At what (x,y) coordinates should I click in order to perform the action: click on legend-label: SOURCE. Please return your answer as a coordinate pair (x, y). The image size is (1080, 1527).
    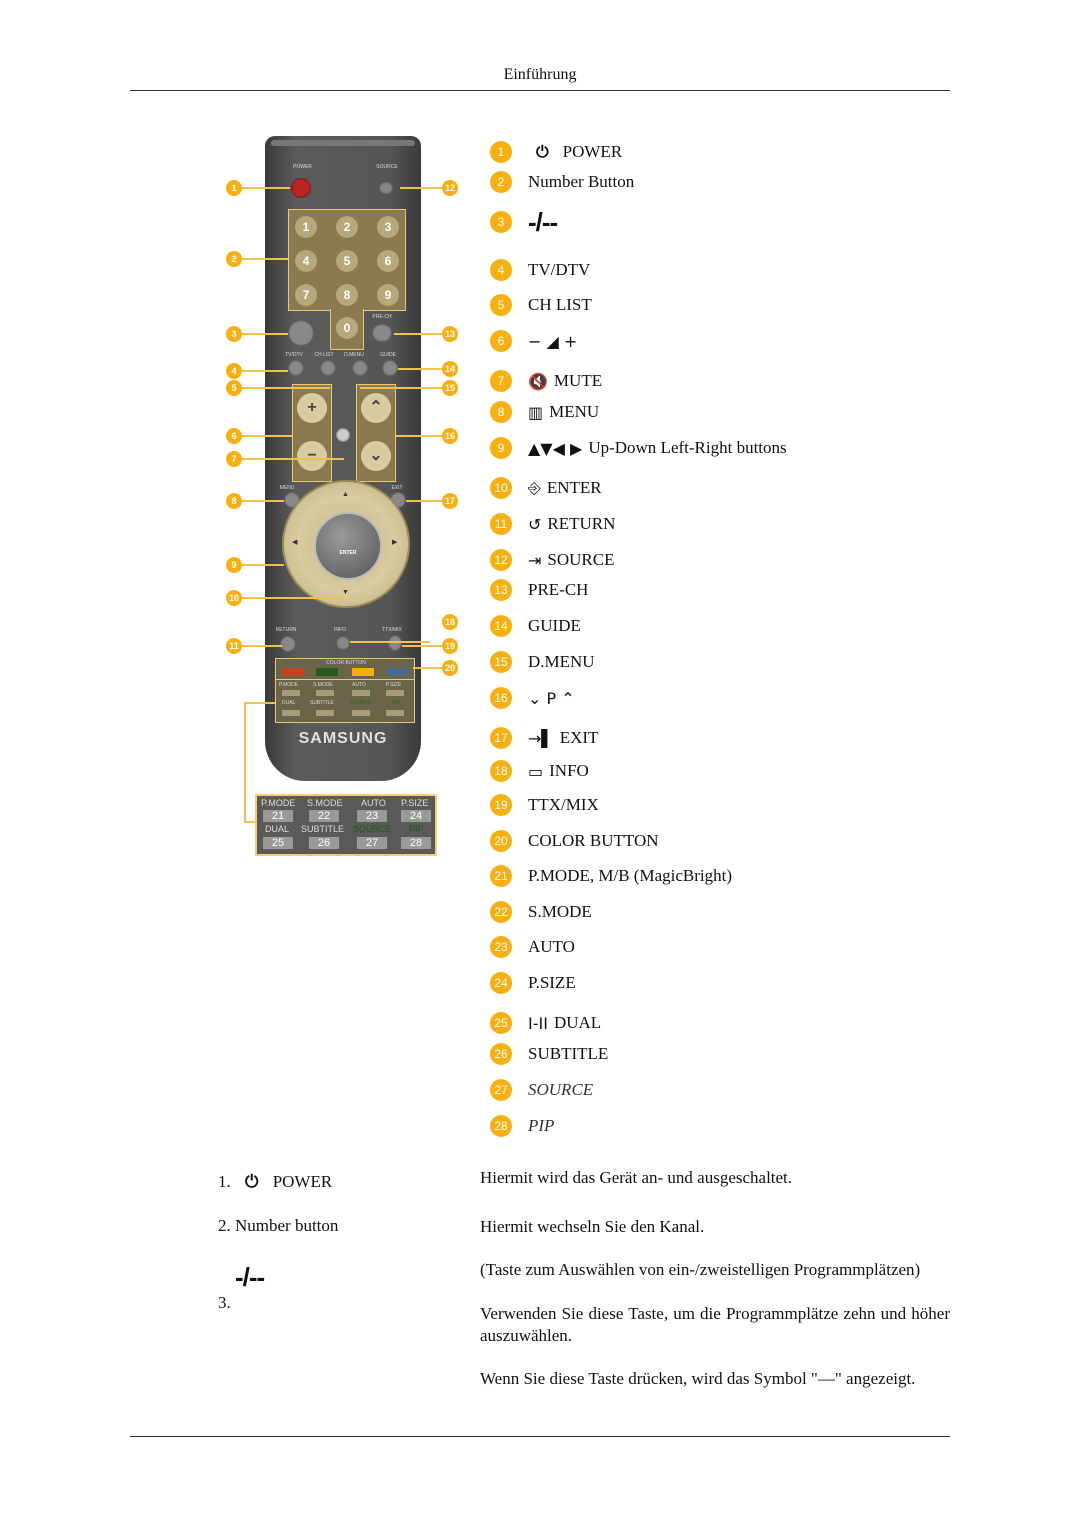
    Looking at the image, I should click on (581, 559).